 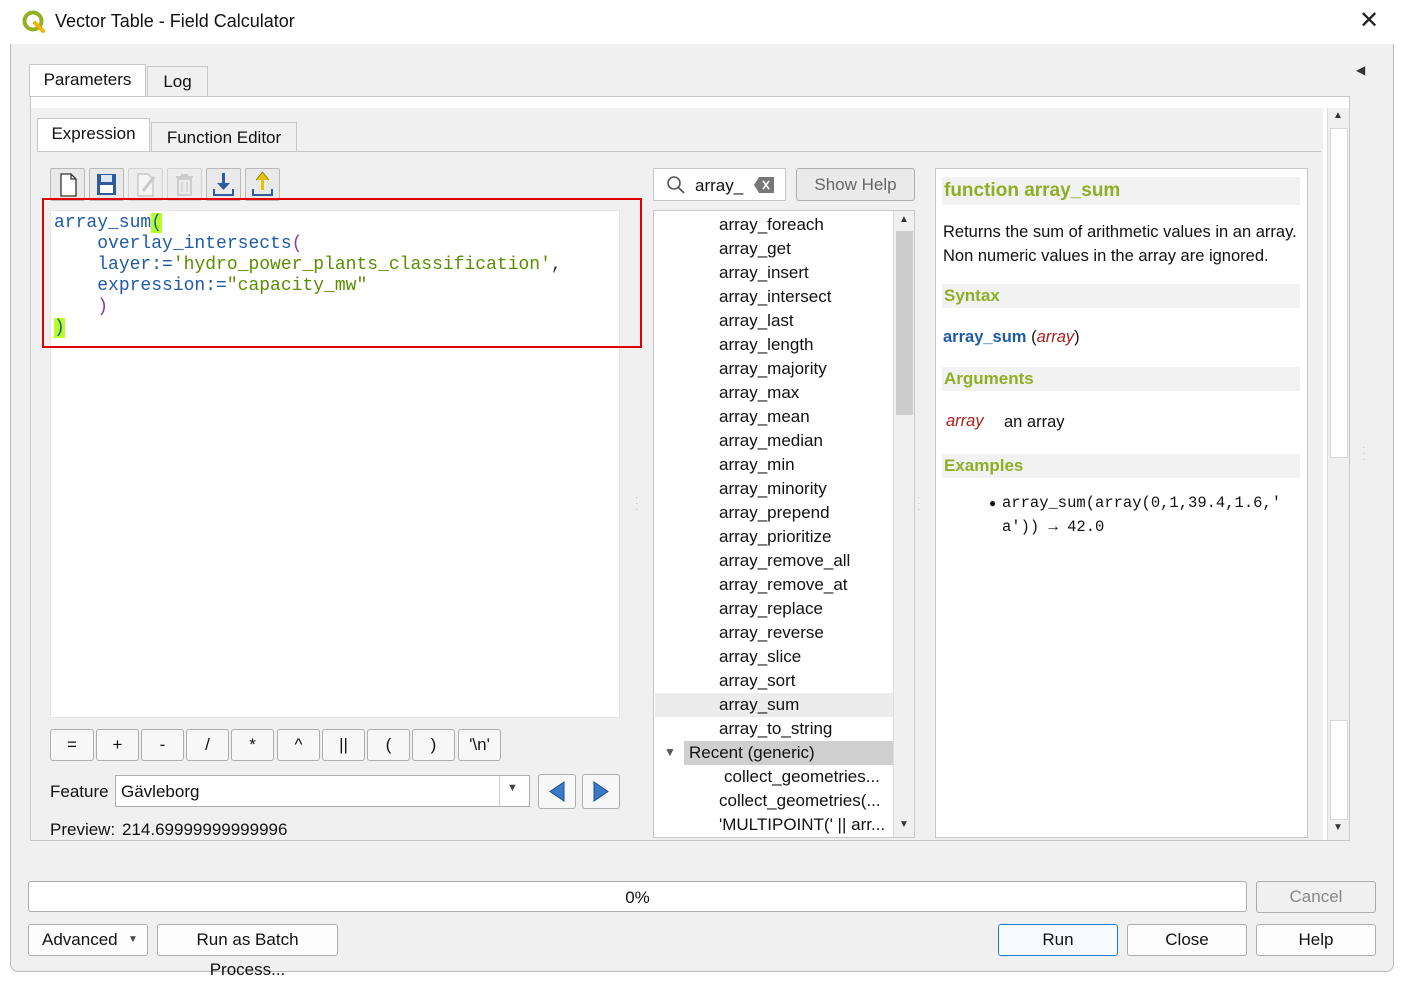 I want to click on panel-scrollbar: ▲ ▼, so click(x=1338, y=474).